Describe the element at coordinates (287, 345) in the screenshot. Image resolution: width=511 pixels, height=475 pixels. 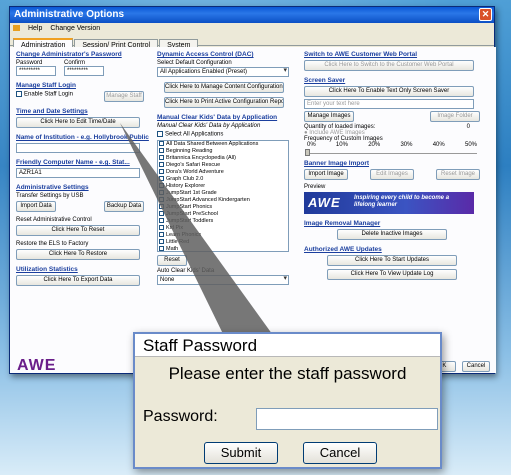
I see `dialog-title: Staff Password` at that location.